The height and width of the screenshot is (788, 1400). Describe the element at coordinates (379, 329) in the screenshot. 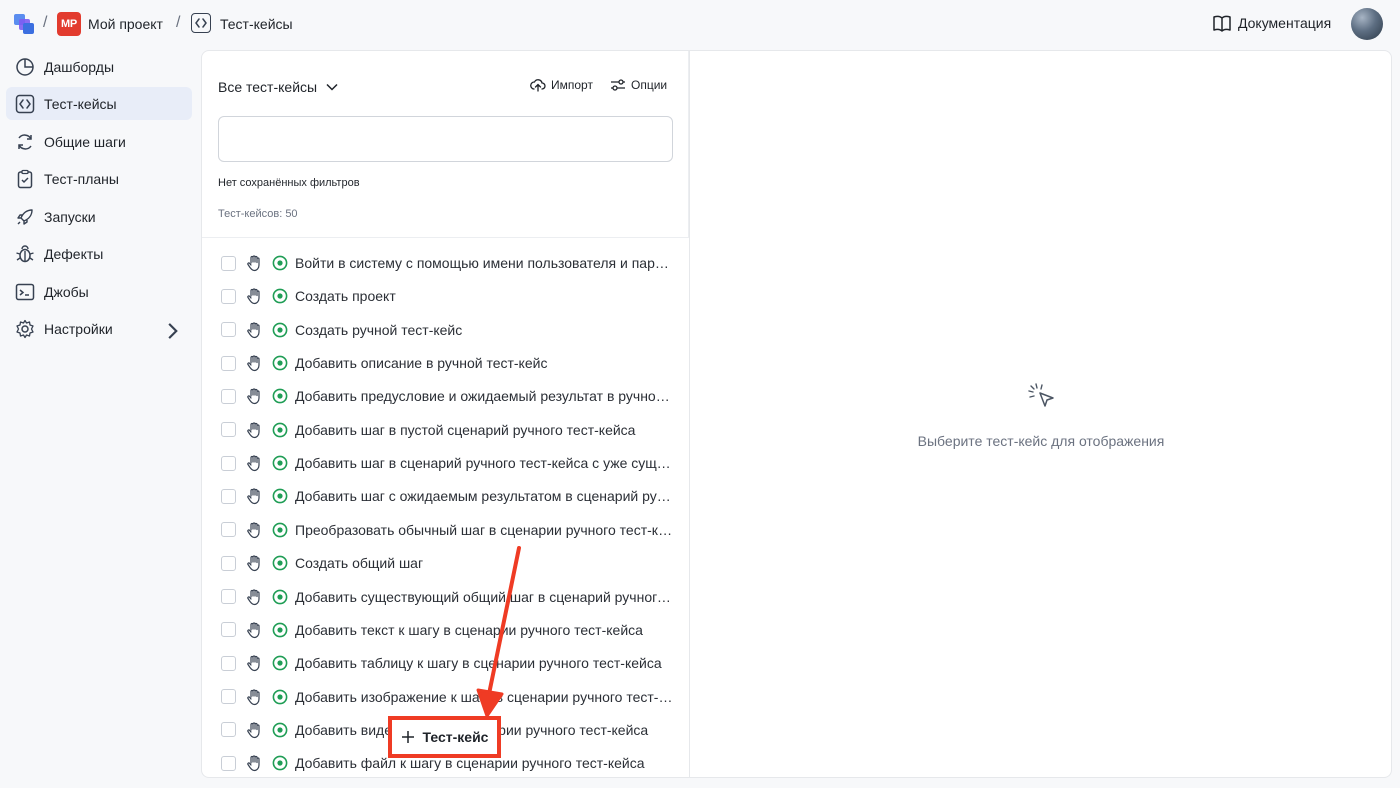

I see `list-item-label: Создать ручной тест-кейс` at that location.